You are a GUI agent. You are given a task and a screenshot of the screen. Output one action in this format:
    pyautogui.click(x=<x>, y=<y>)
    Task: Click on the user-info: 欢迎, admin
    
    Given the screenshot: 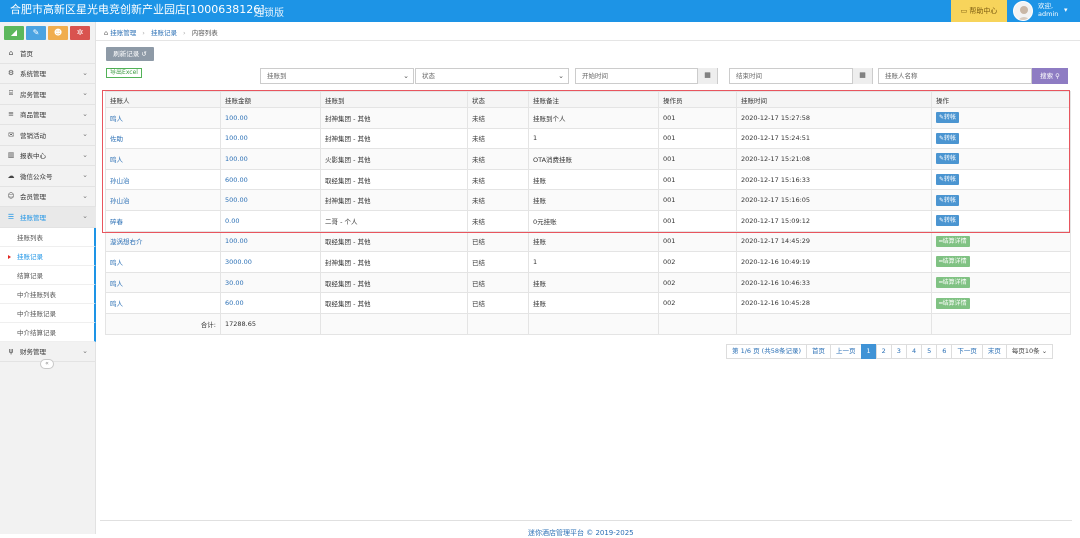 What is the action you would take?
    pyautogui.click(x=1048, y=10)
    